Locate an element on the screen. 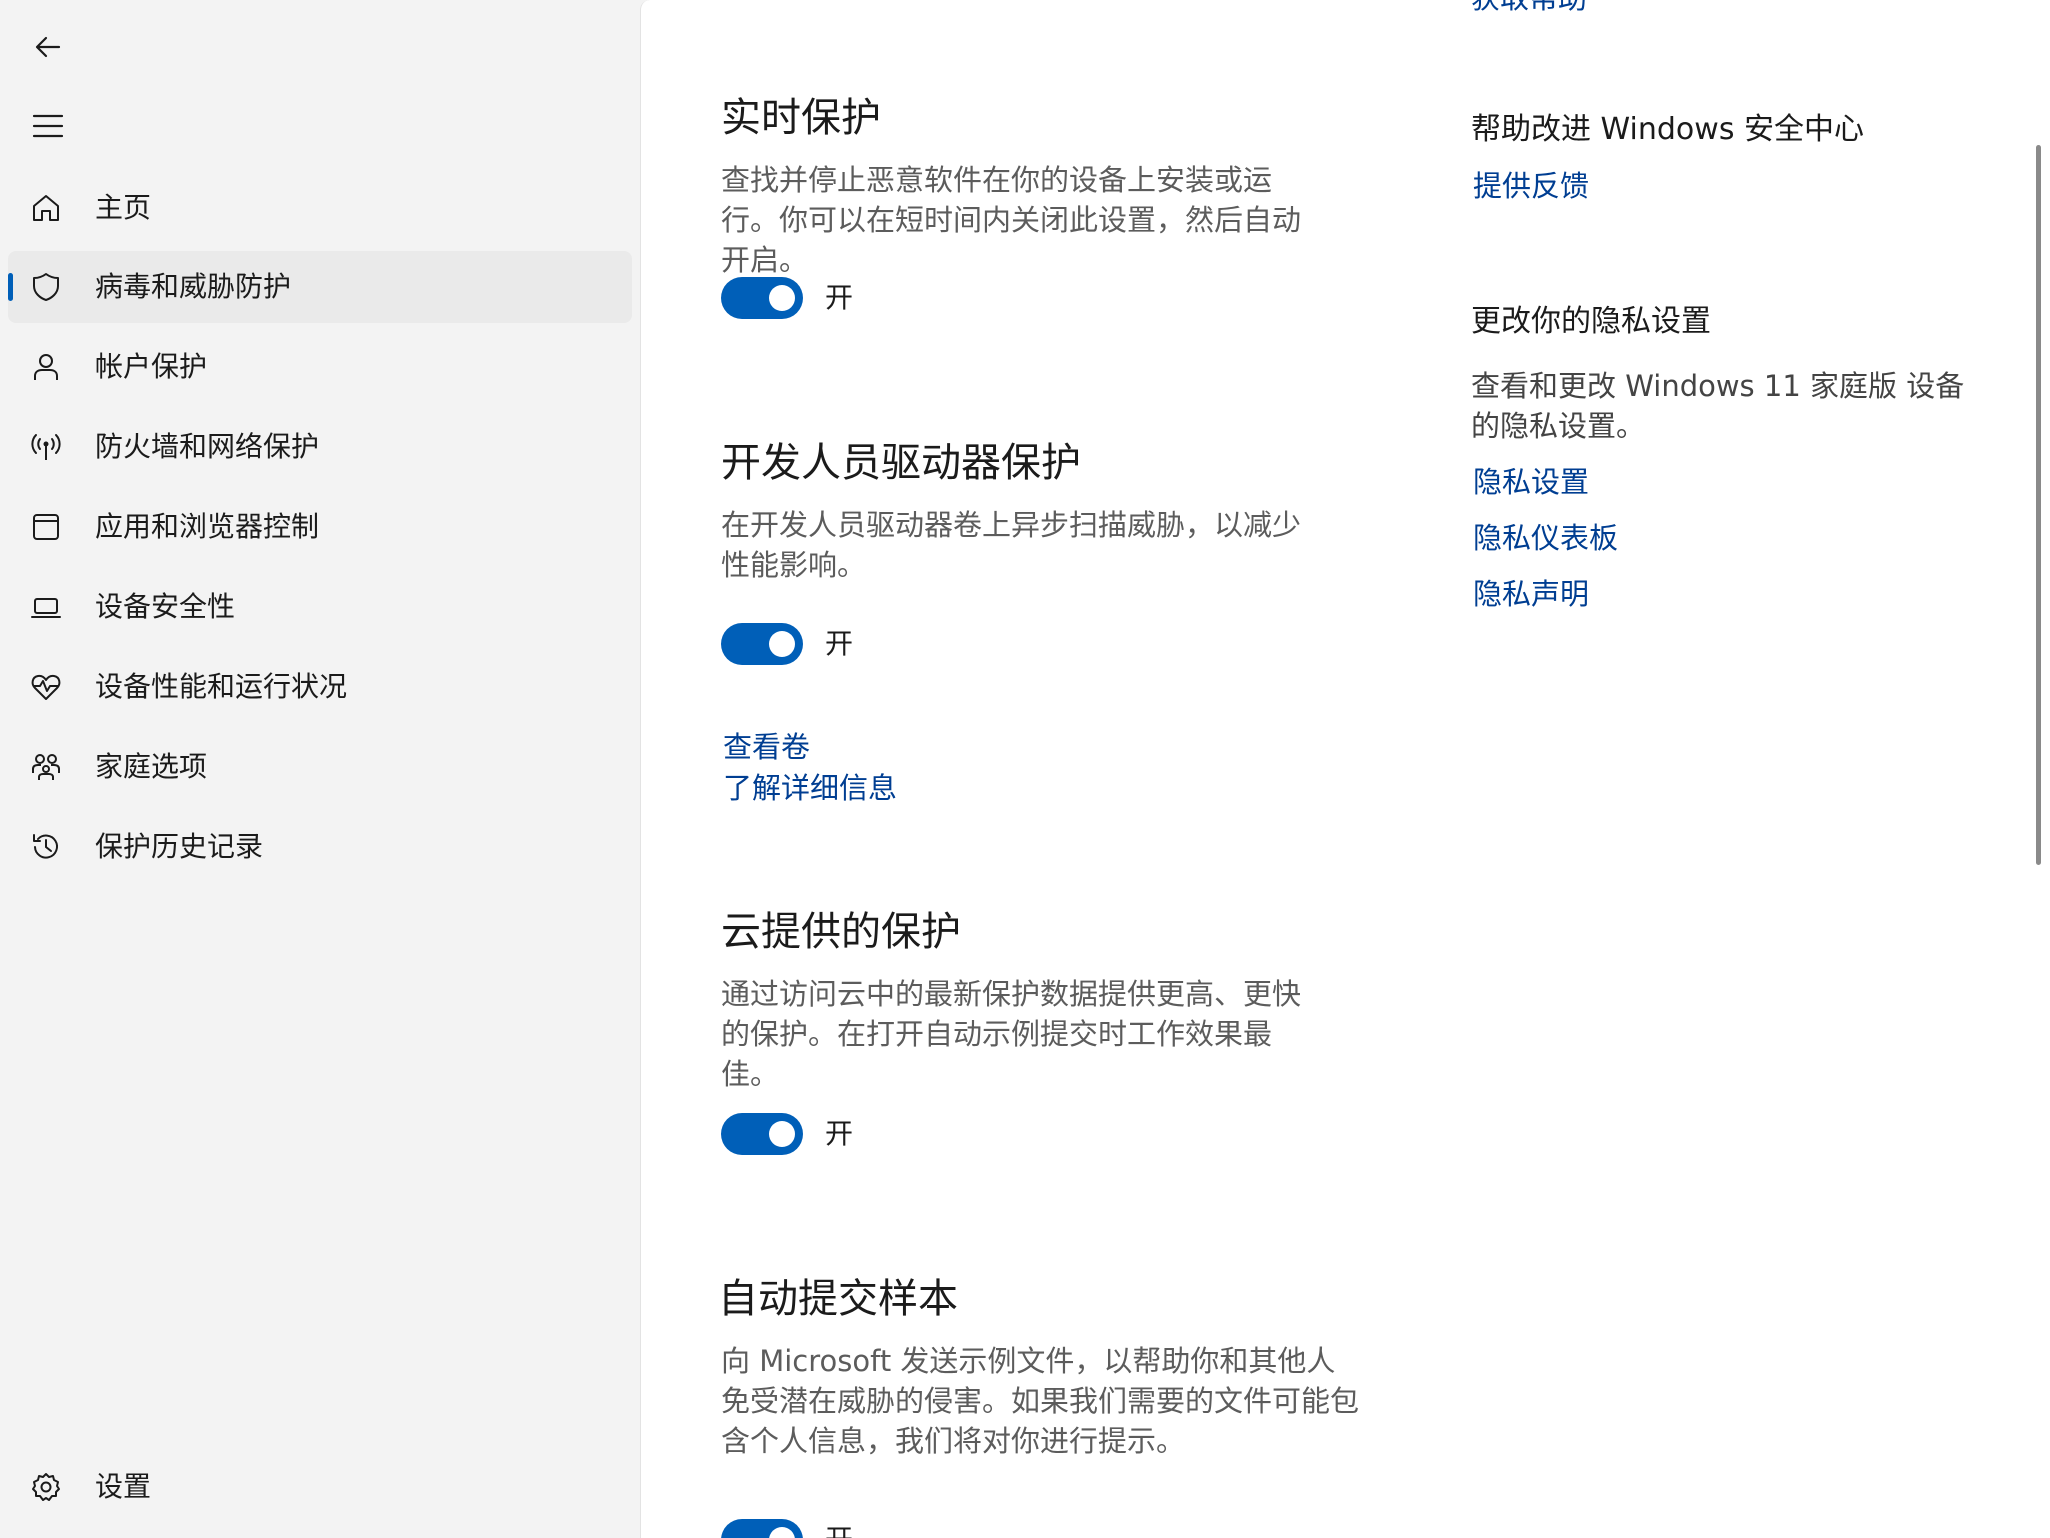 The height and width of the screenshot is (1538, 2050). get-help-link: 获取帮助 is located at coordinates (1529, 9).